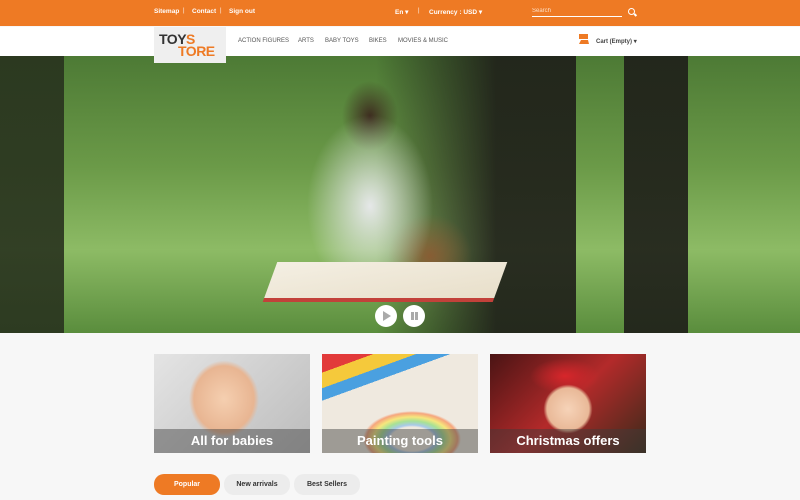 The width and height of the screenshot is (800, 500). I want to click on nav-arts: ARTS, so click(306, 41).